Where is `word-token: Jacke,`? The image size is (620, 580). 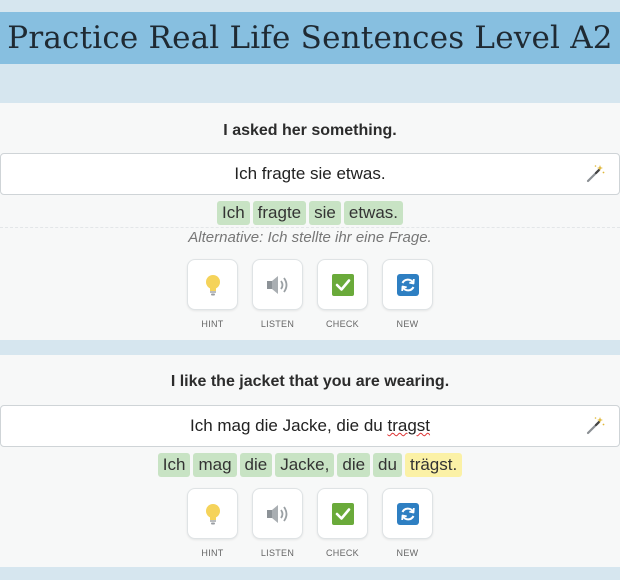 word-token: Jacke, is located at coordinates (305, 465).